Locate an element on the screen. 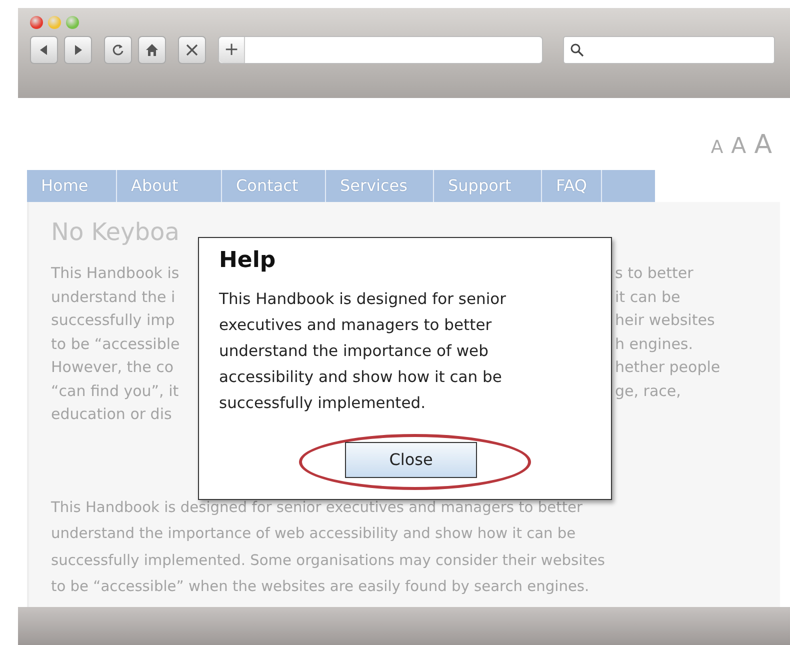  paragraph-text: h engines. is located at coordinates (654, 344).